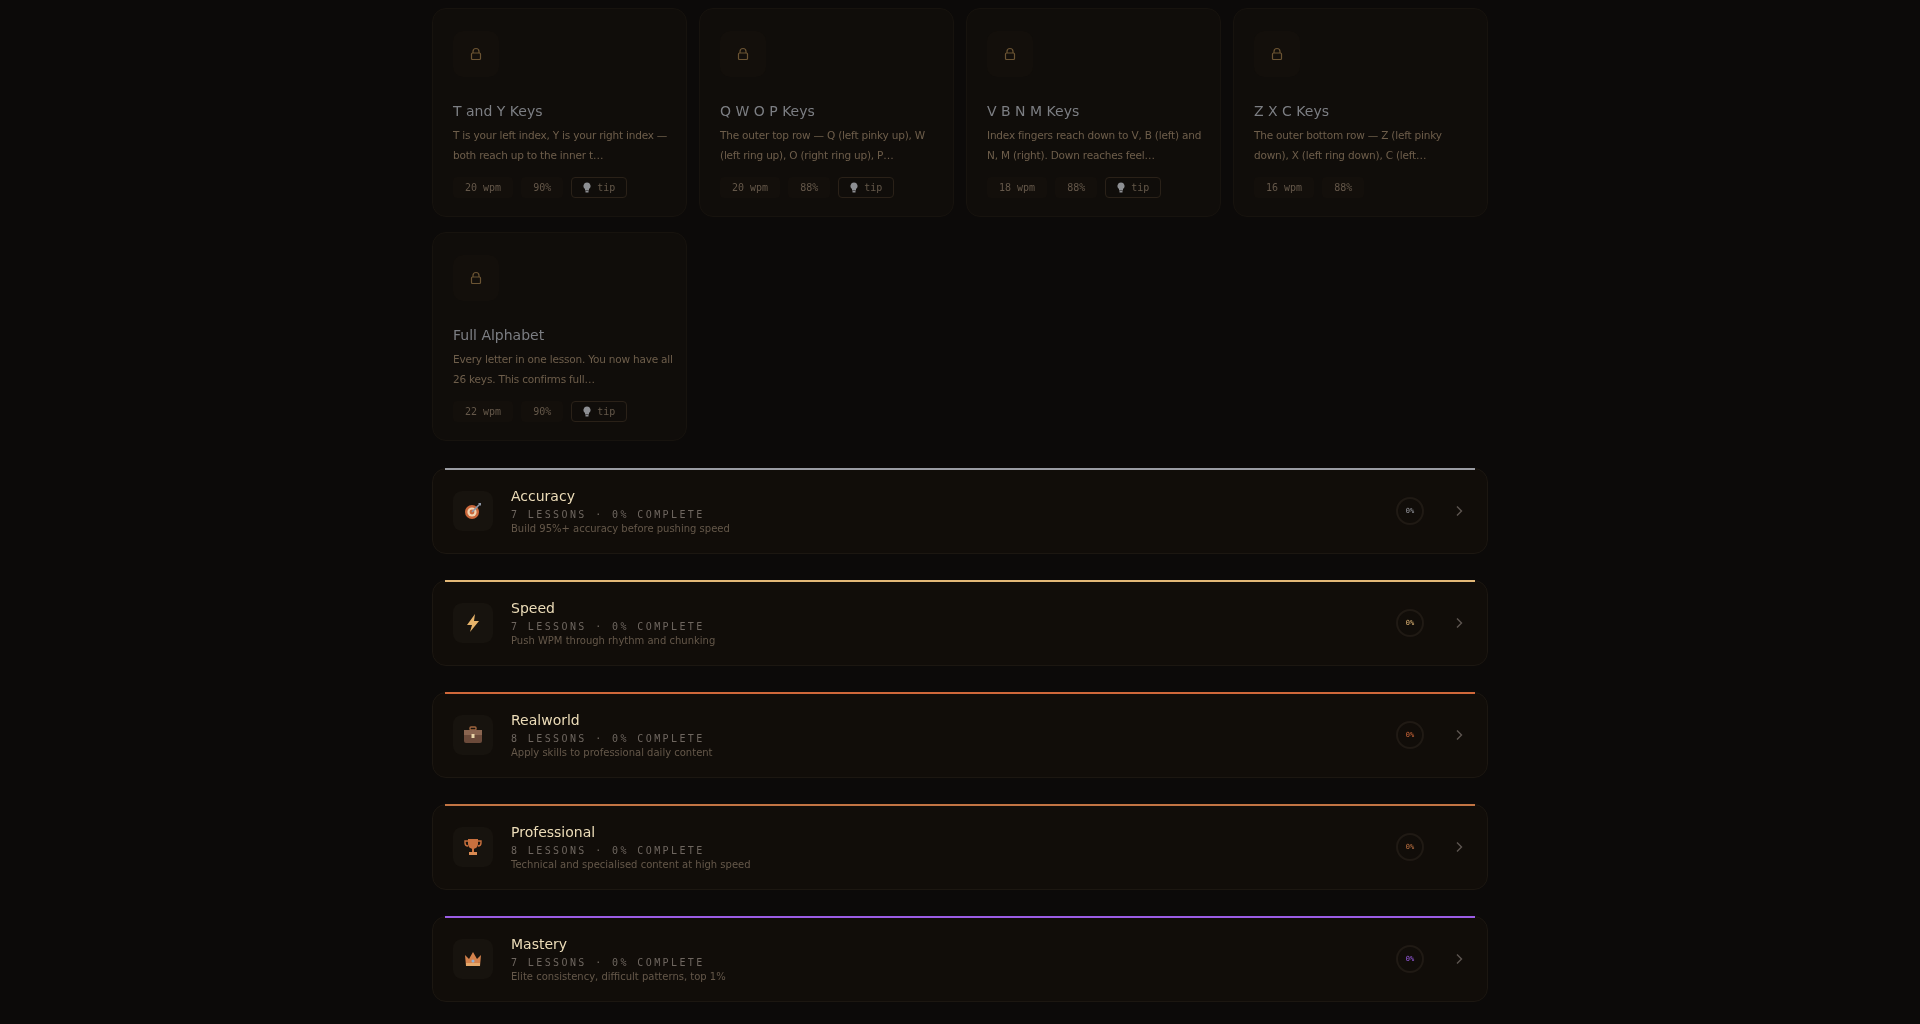  Describe the element at coordinates (540, 944) in the screenshot. I see `section-title: Mastery` at that location.